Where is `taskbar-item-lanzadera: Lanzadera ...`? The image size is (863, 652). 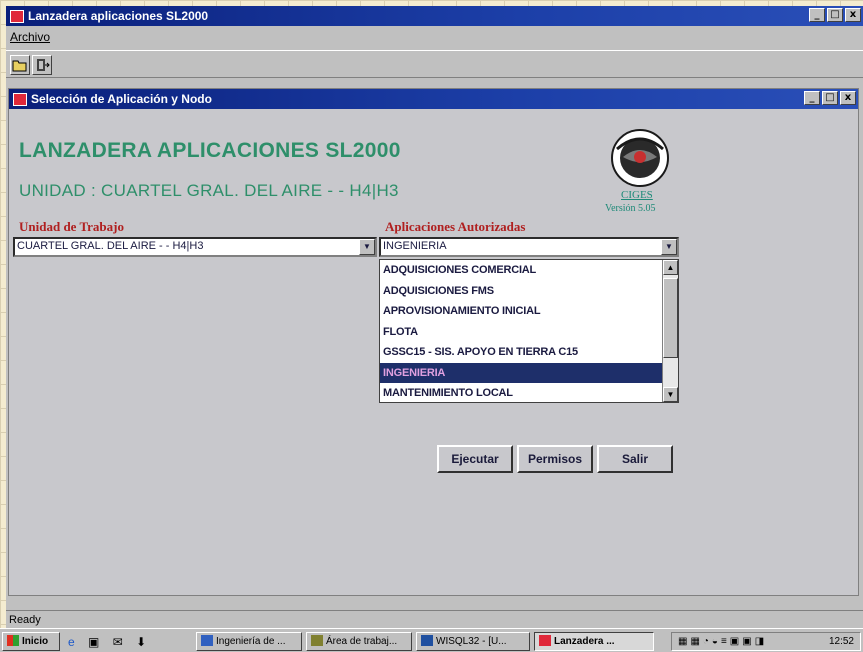 taskbar-item-lanzadera: Lanzadera ... is located at coordinates (594, 641).